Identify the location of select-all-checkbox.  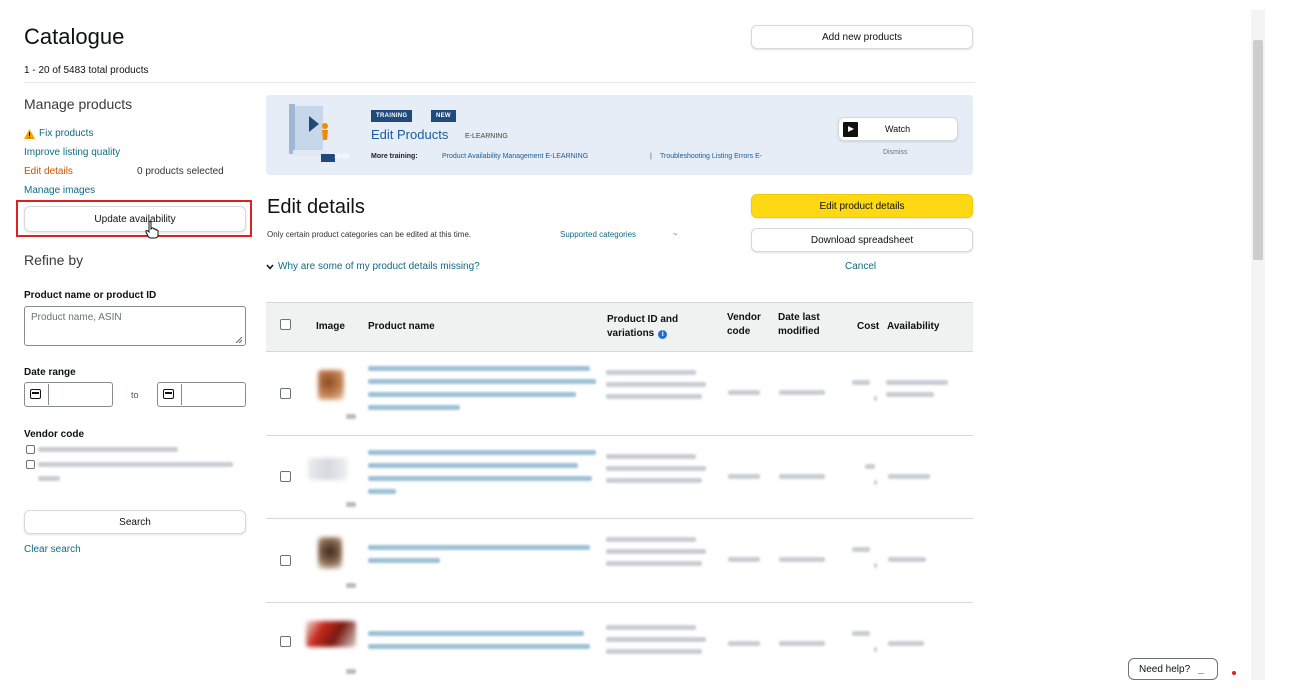
(285, 324).